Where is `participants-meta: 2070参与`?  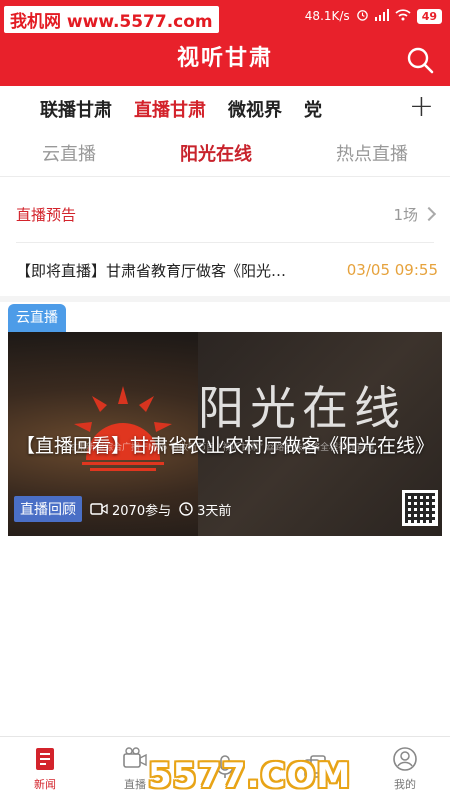
participants-meta: 2070参与 is located at coordinates (130, 509).